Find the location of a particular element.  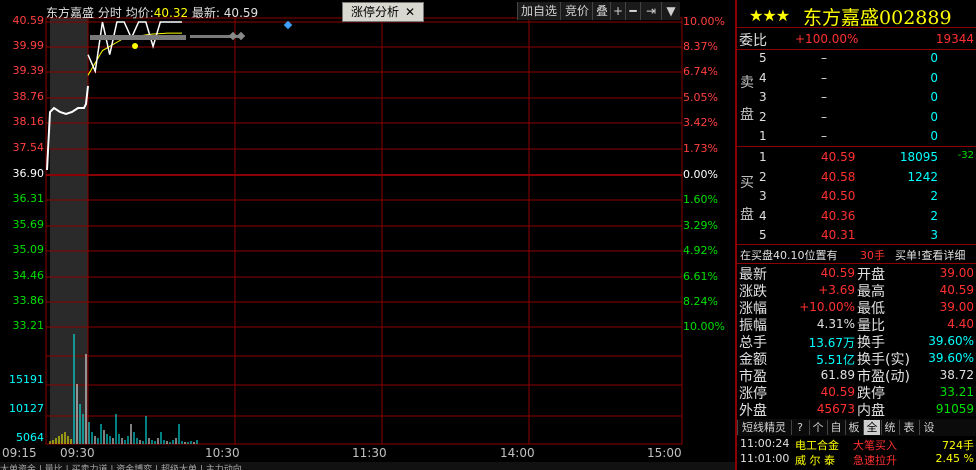

stat-label: 外盘 is located at coordinates (753, 411).